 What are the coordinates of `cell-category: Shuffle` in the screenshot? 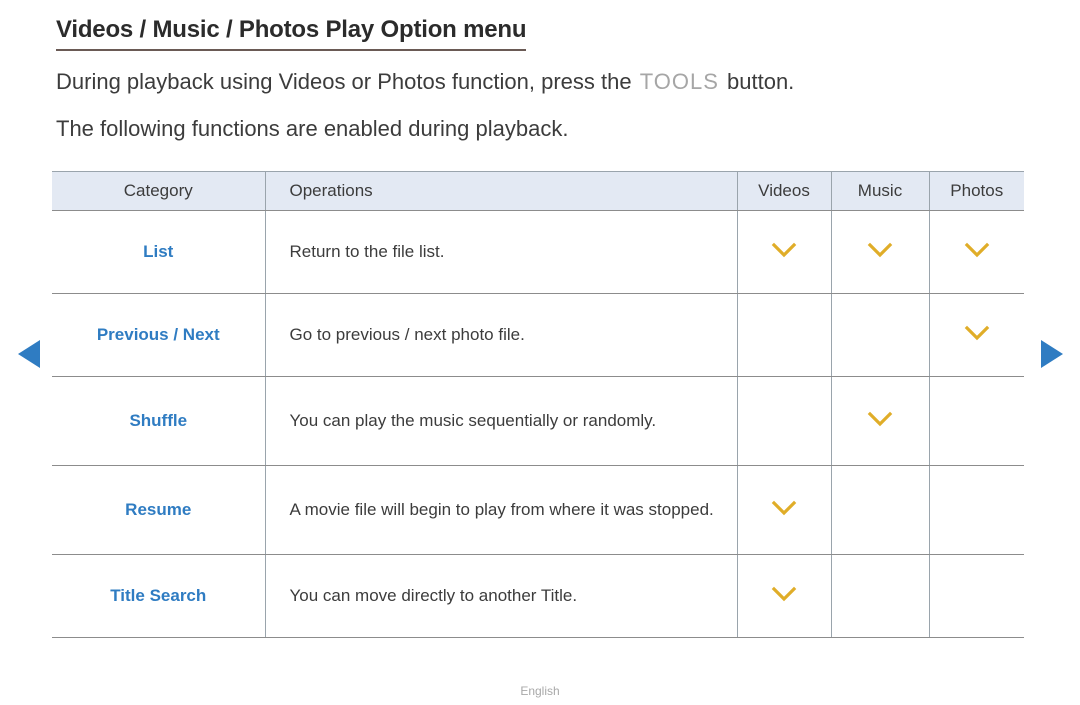 It's located at (158, 421).